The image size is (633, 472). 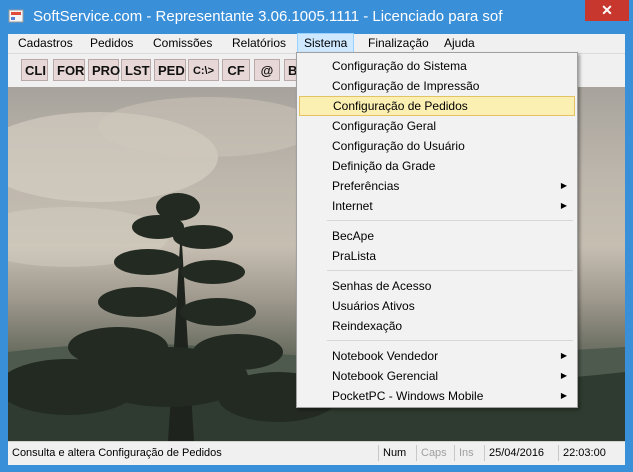 What do you see at coordinates (398, 43) in the screenshot?
I see `menu-finalizacao: Finalização` at bounding box center [398, 43].